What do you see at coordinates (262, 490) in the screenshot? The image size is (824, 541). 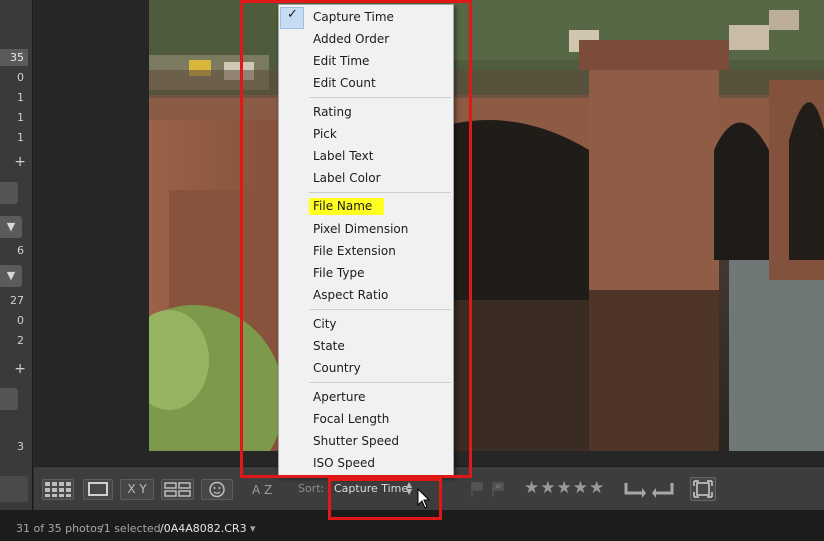 I see `sort-direction-icon: A Z` at bounding box center [262, 490].